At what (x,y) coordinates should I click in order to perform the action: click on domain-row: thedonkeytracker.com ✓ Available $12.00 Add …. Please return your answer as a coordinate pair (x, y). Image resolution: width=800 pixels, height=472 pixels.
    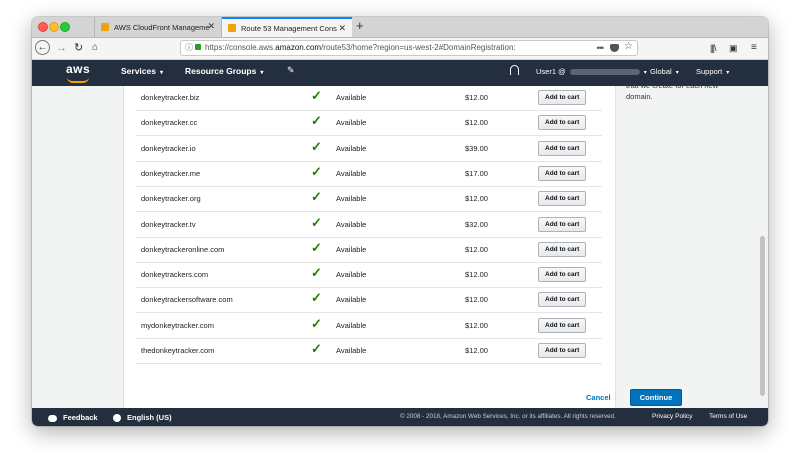
    Looking at the image, I should click on (369, 351).